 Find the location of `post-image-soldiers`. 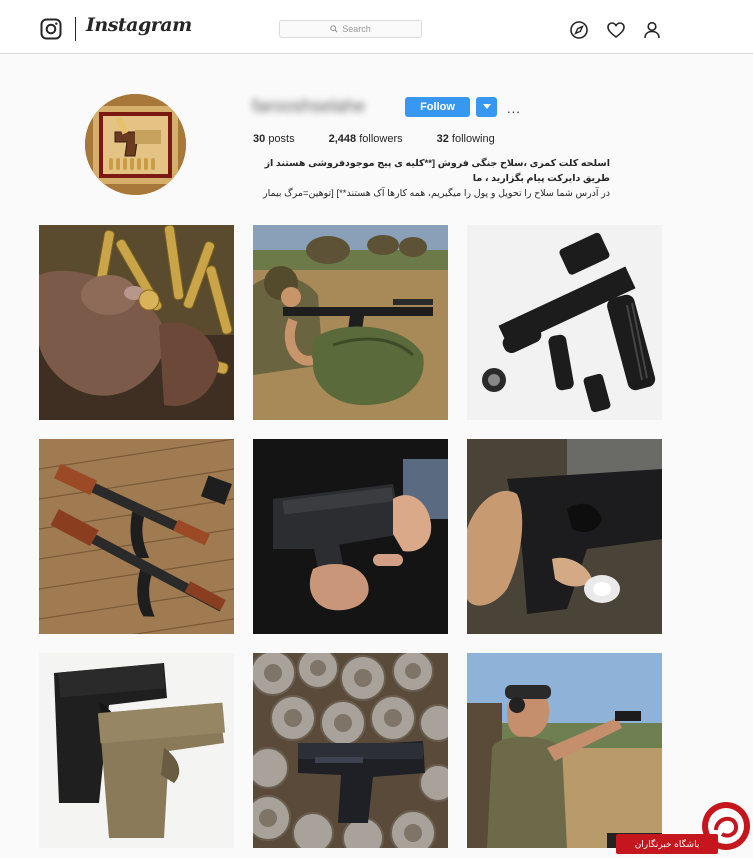

post-image-soldiers is located at coordinates (350, 322).